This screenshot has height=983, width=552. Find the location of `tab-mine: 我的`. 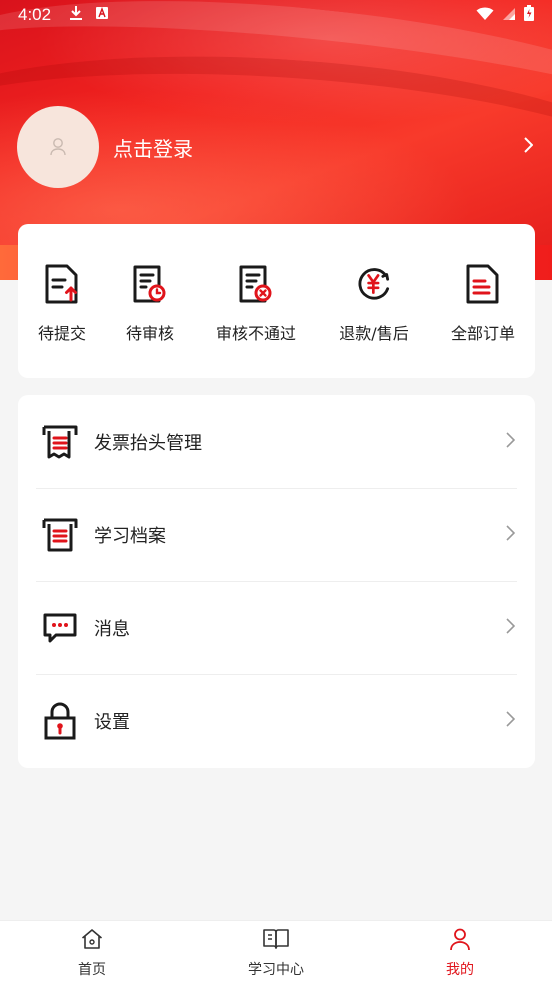

tab-mine: 我的 is located at coordinates (460, 953).